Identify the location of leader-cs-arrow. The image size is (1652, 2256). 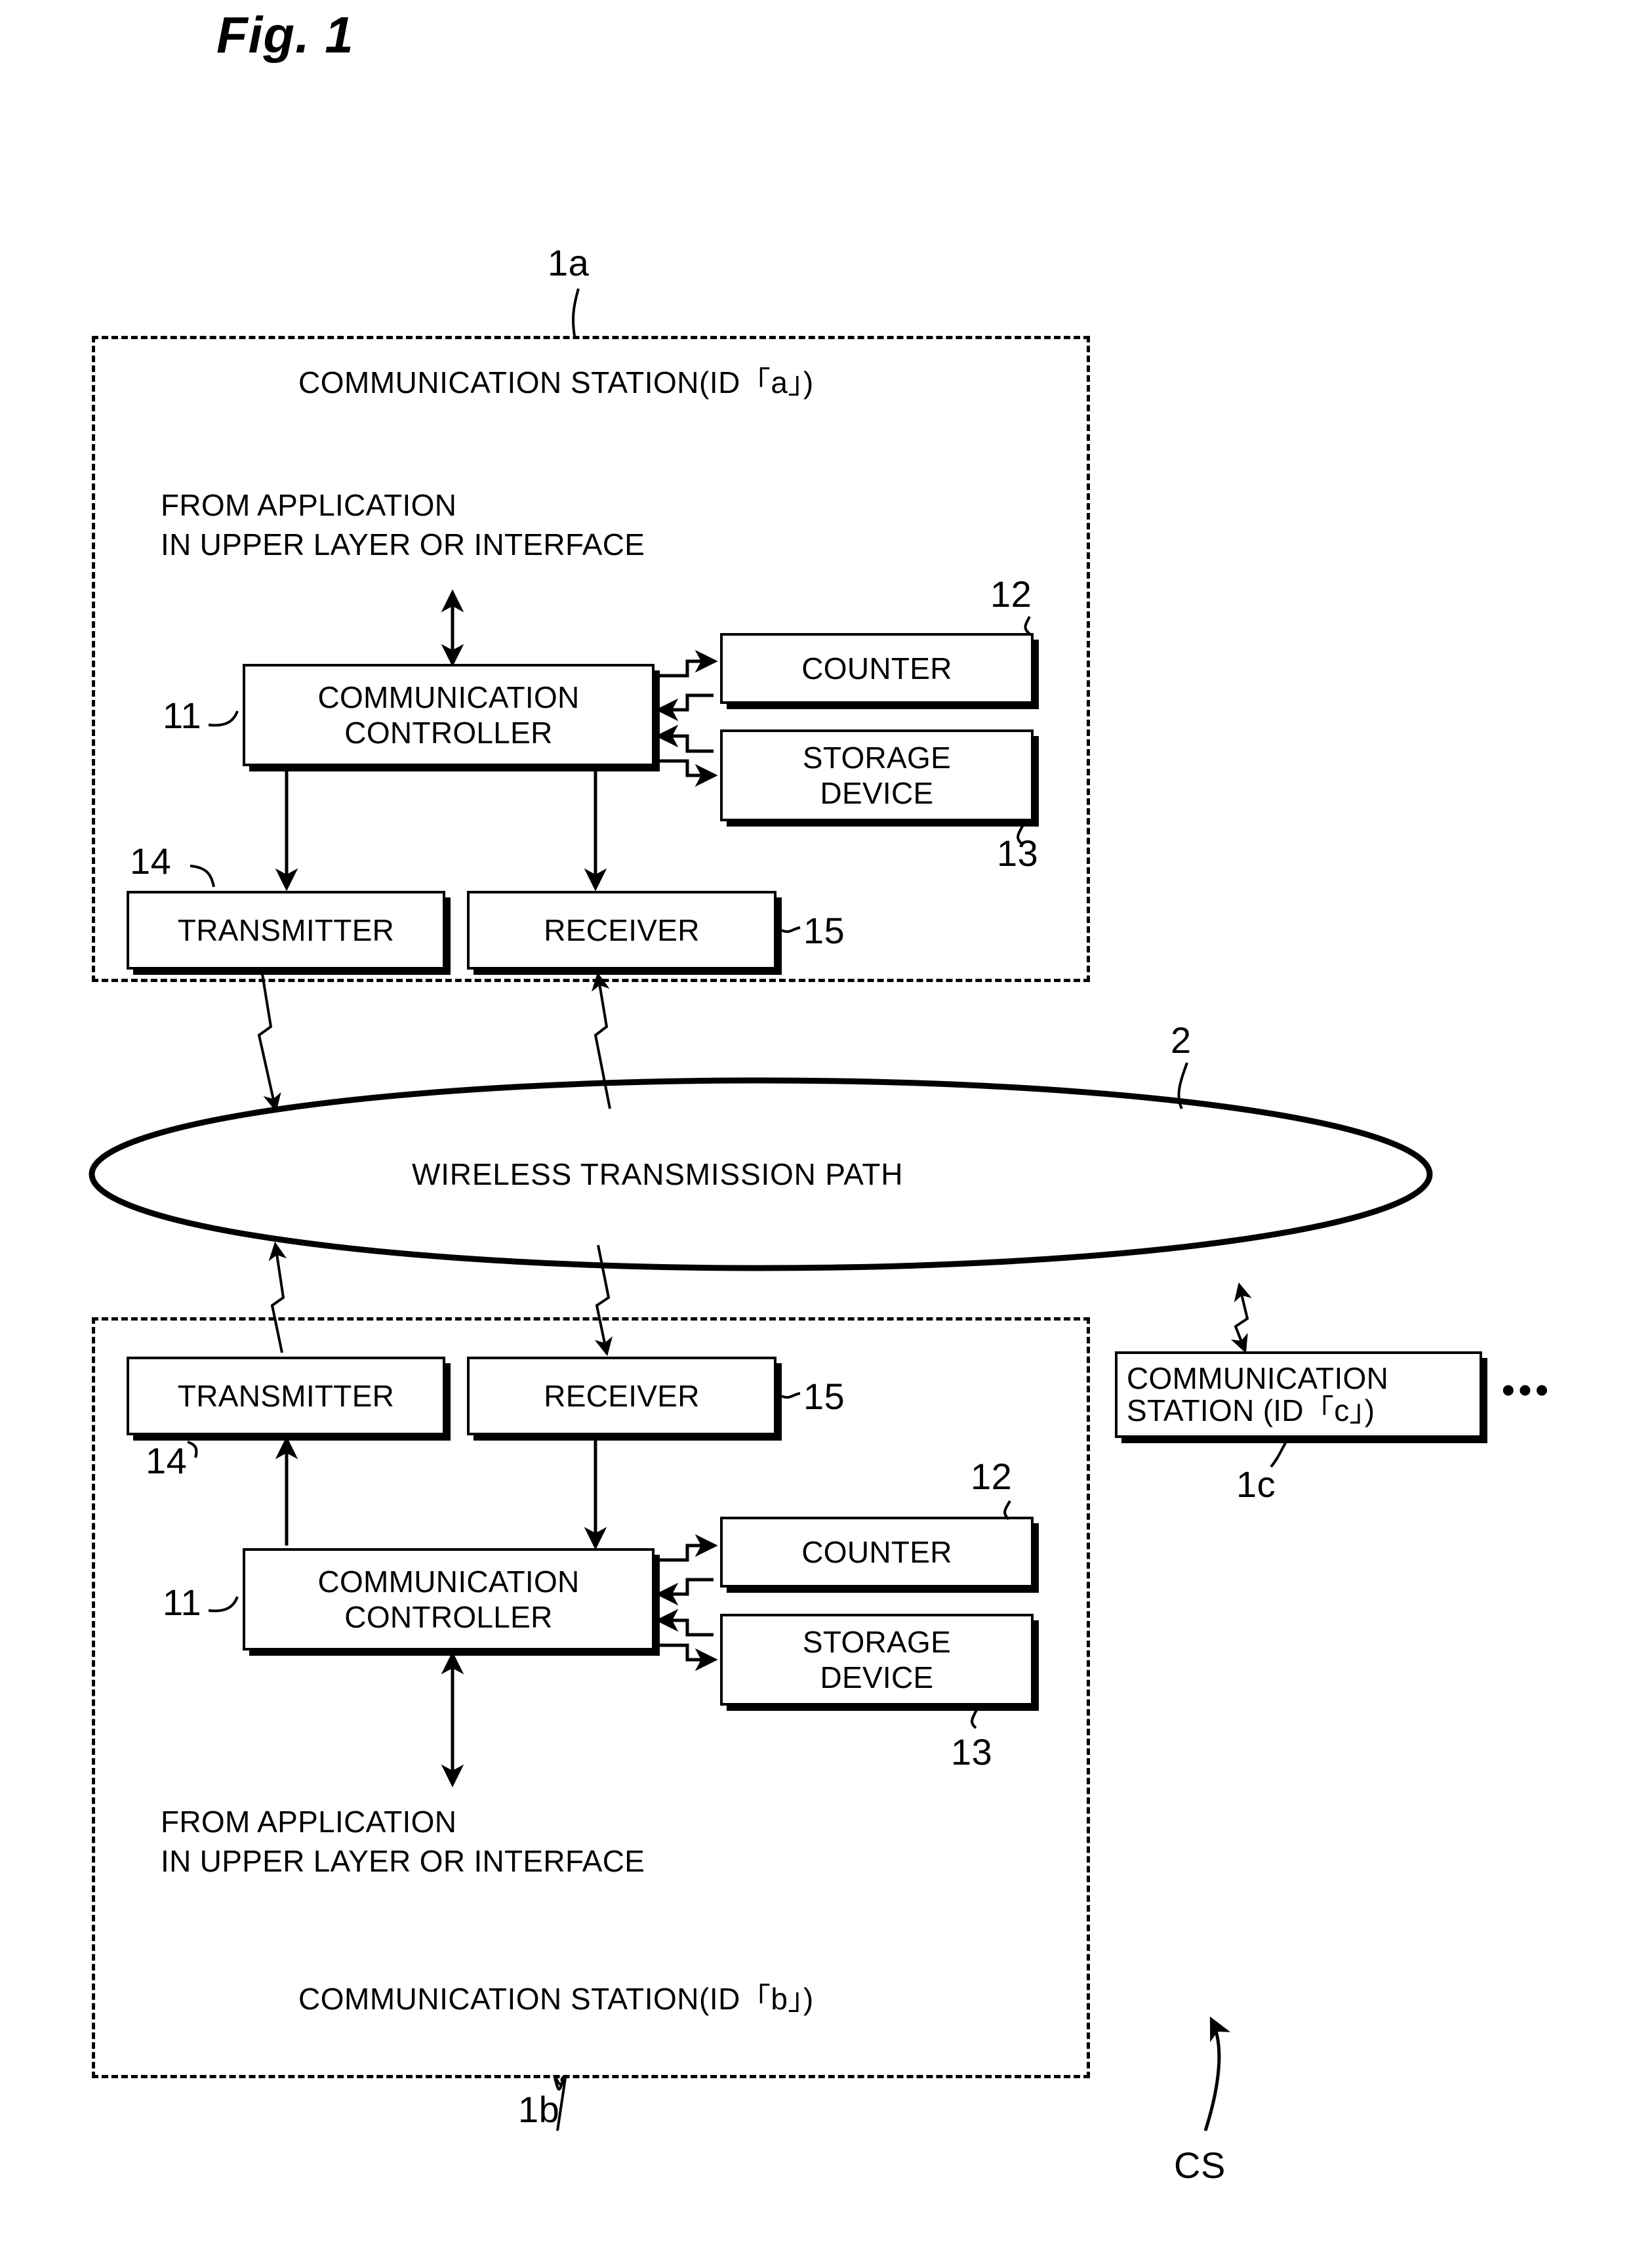
(1217, 2074).